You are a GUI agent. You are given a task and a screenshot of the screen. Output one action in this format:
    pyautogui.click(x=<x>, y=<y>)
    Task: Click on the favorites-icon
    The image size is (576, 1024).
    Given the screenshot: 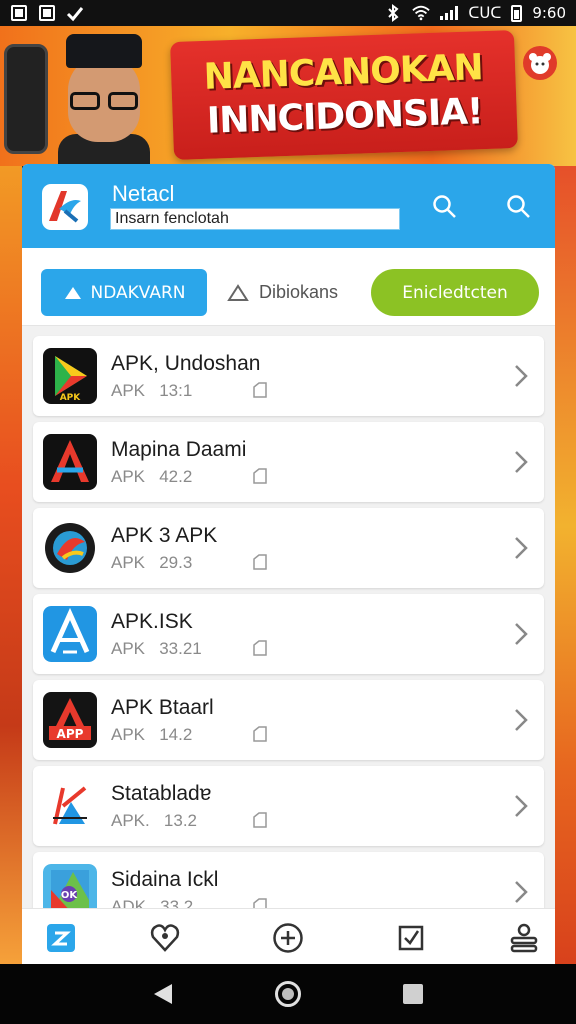 What is the action you would take?
    pyautogui.click(x=165, y=938)
    